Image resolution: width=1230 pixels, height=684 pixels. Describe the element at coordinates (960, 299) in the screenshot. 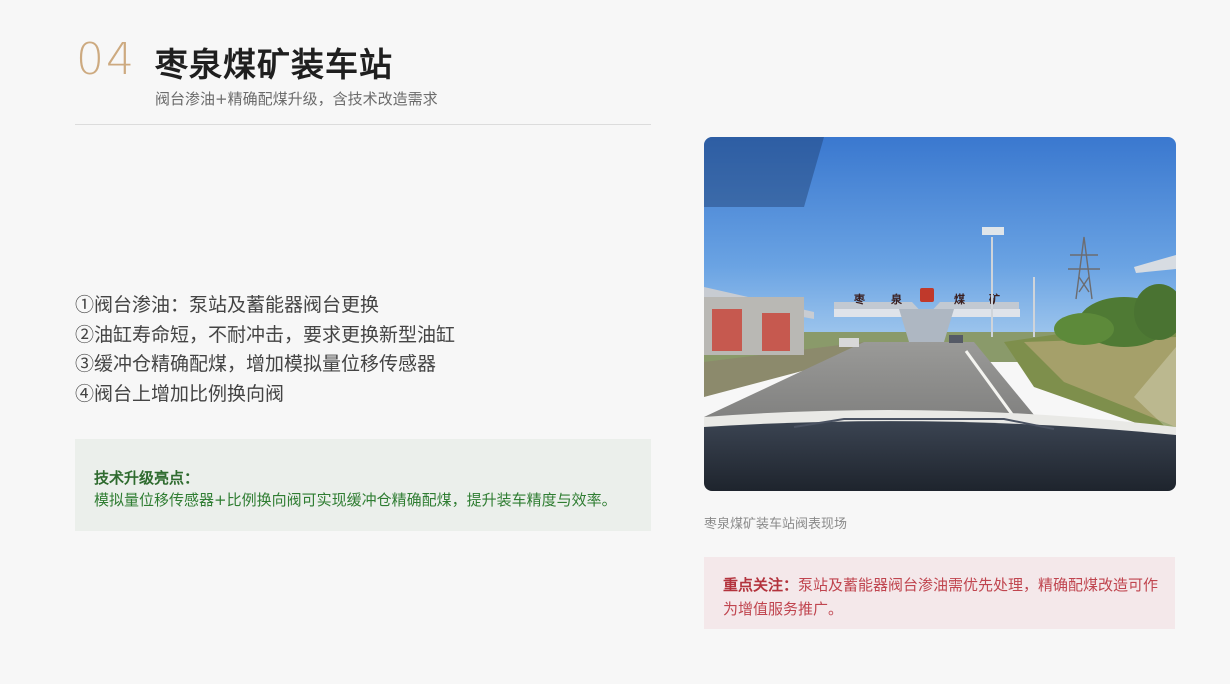

I see `gate-sign-char: 煤` at that location.